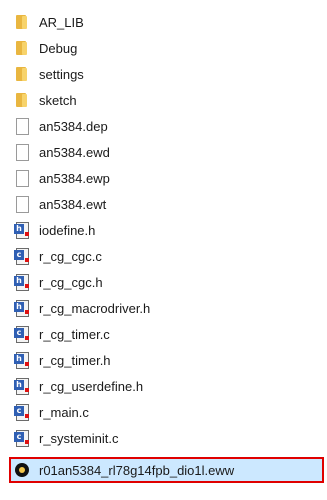 This screenshot has height=500, width=327. Describe the element at coordinates (70, 256) in the screenshot. I see `file-name: r_cg_cgc.c` at that location.